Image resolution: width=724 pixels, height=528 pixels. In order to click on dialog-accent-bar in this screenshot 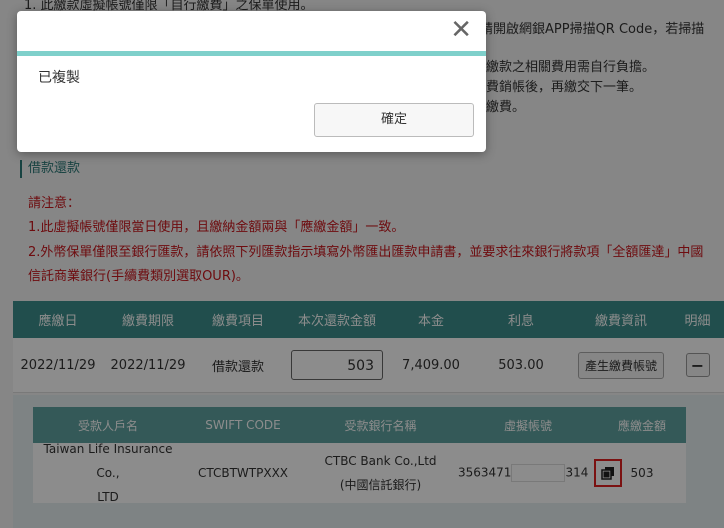, I will do `click(251, 53)`.